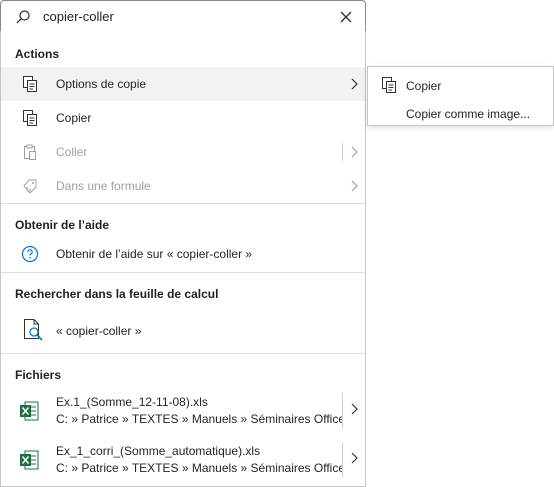 This screenshot has width=554, height=487. What do you see at coordinates (23, 18) in the screenshot?
I see `search-icon` at bounding box center [23, 18].